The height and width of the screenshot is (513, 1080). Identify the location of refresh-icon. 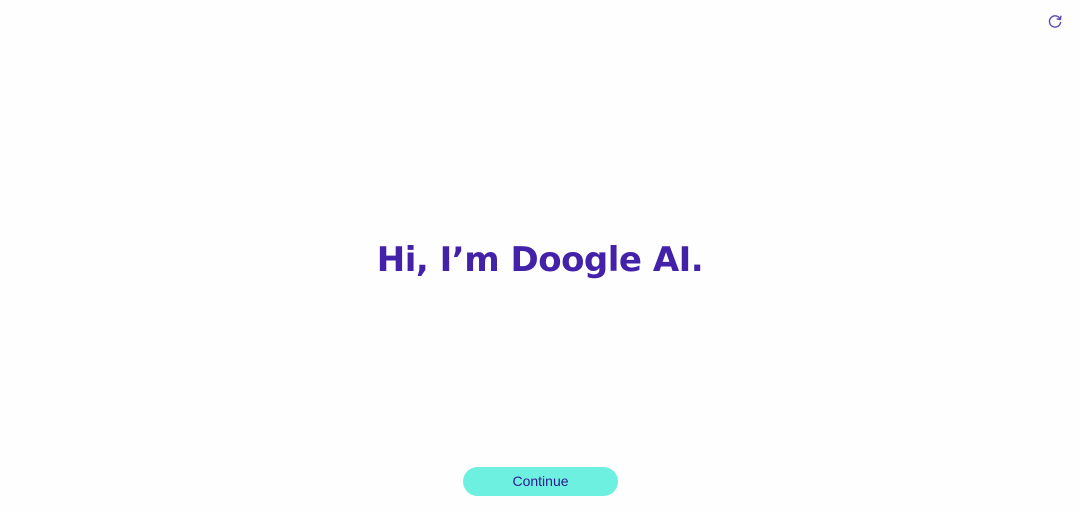
(1055, 21).